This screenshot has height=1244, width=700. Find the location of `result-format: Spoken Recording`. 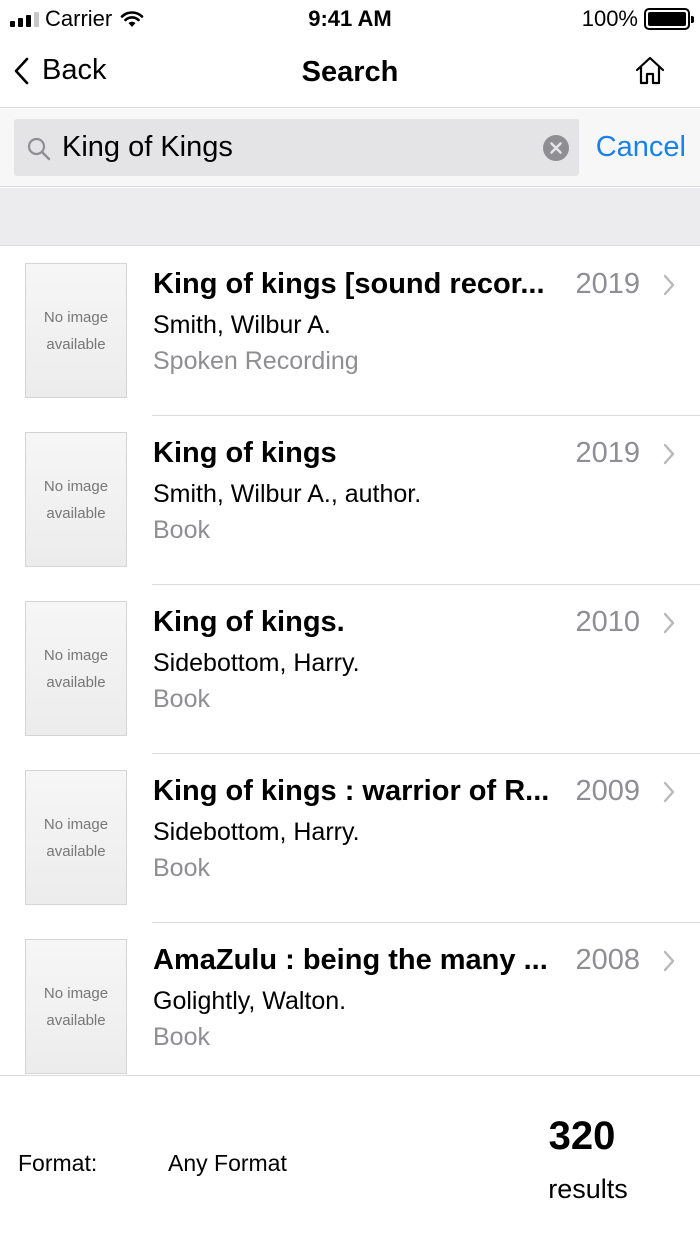

result-format: Spoken Recording is located at coordinates (256, 361).